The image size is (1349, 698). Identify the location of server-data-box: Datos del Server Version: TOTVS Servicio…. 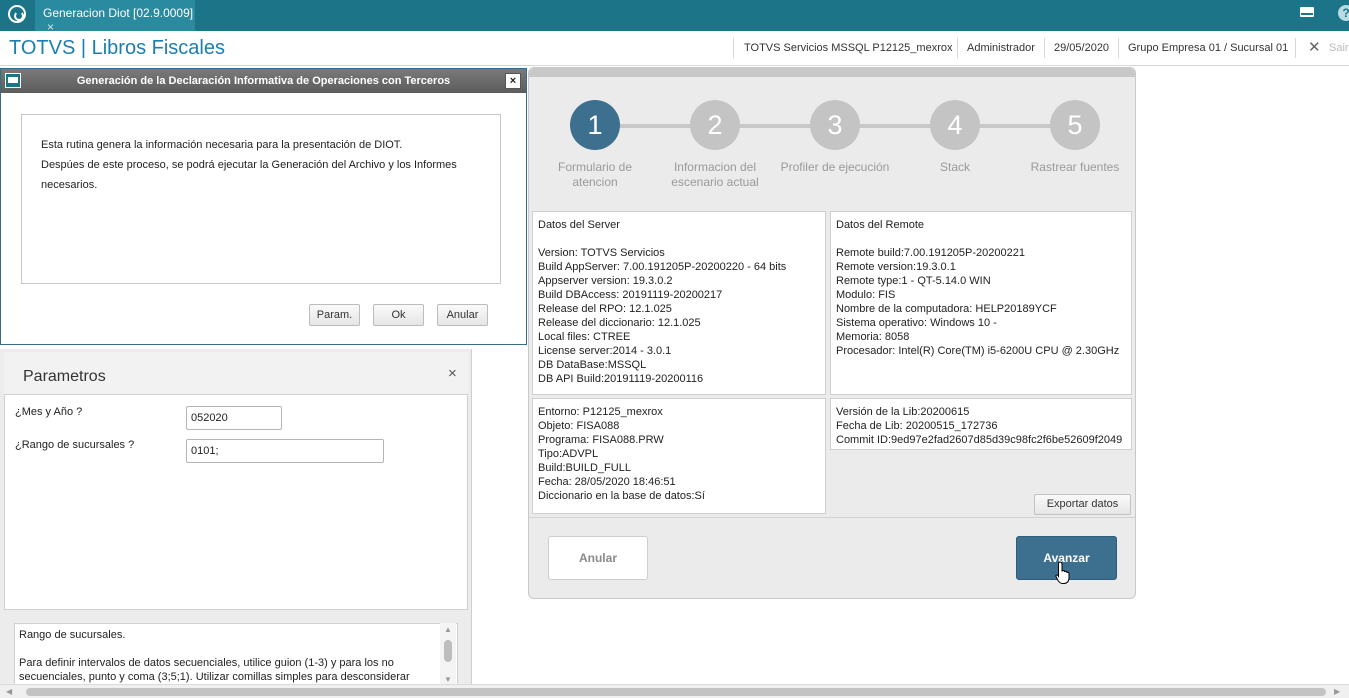
(679, 303).